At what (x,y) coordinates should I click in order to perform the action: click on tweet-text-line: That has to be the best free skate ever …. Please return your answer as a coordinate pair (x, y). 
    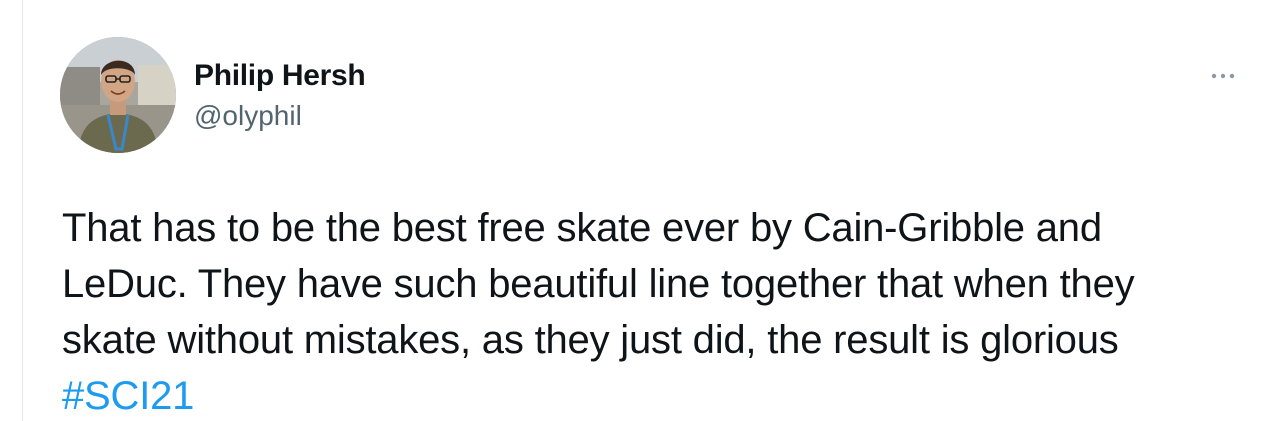
    Looking at the image, I should click on (582, 228).